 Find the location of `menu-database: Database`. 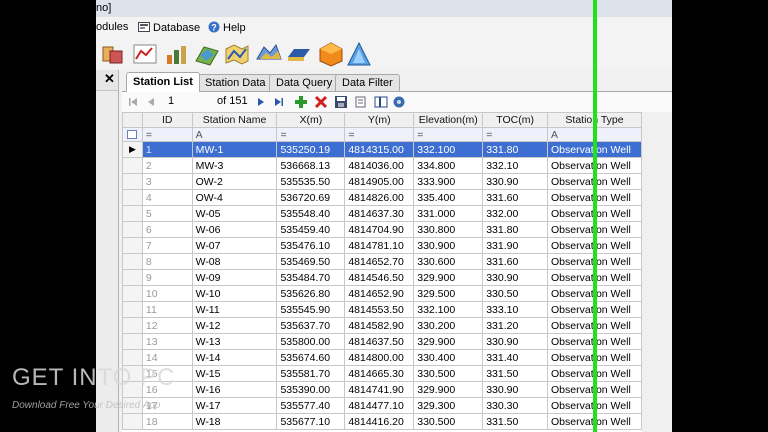

menu-database: Database is located at coordinates (169, 27).